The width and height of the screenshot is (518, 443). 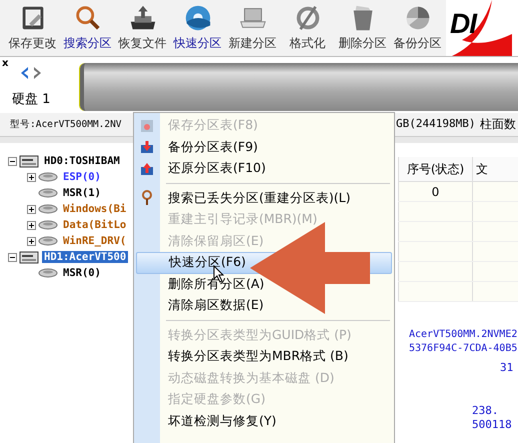 What do you see at coordinates (436, 123) in the screenshot?
I see `capacity-text: GB(244198MB)` at bounding box center [436, 123].